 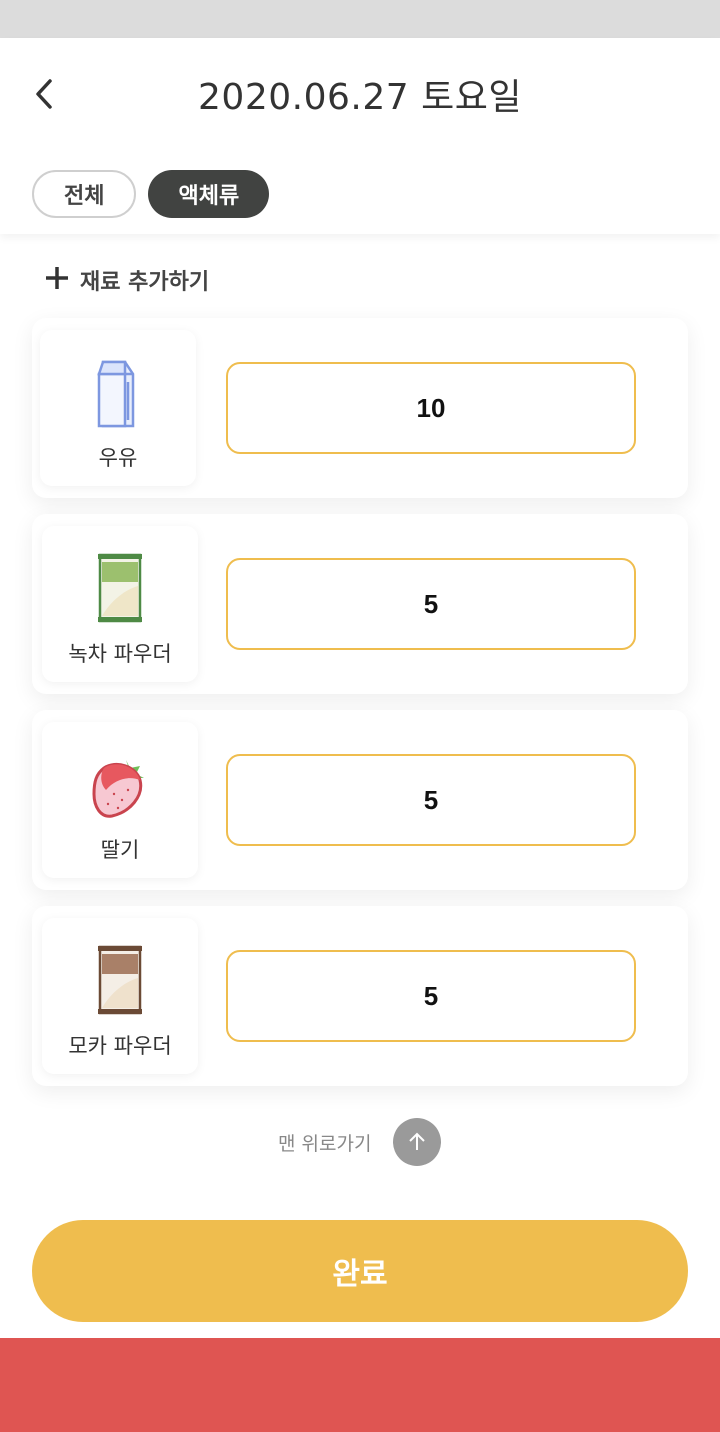 I want to click on ingredient-name: 우유, so click(x=118, y=458).